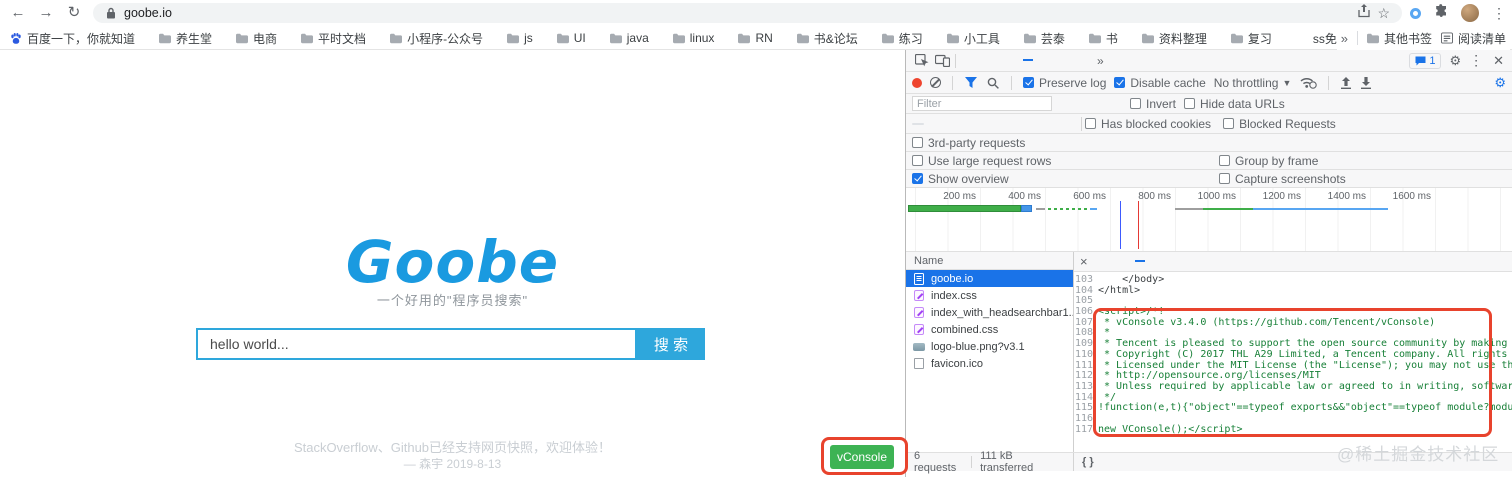 This screenshot has width=1512, height=477. I want to click on bookmark-item: 阅读清单, so click(1473, 38).